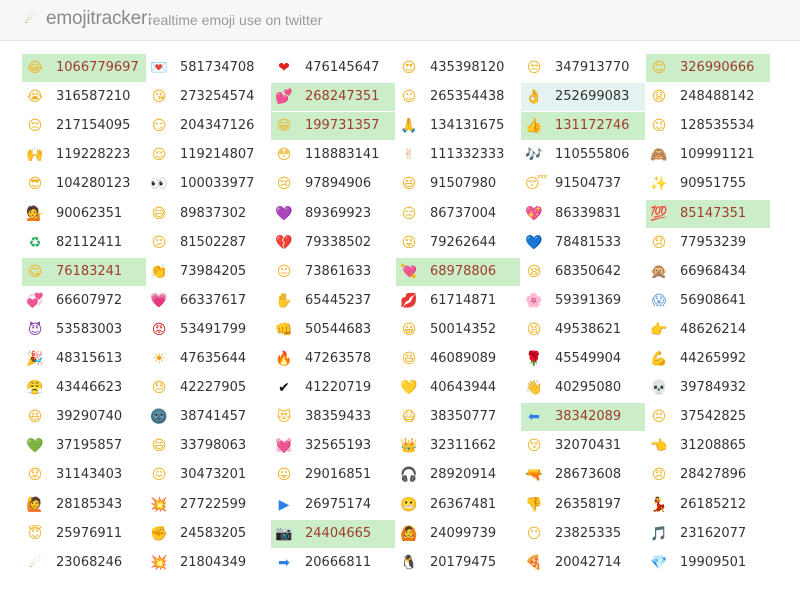 The width and height of the screenshot is (800, 594). I want to click on emoji-cell: 👌 252699083, so click(583, 97).